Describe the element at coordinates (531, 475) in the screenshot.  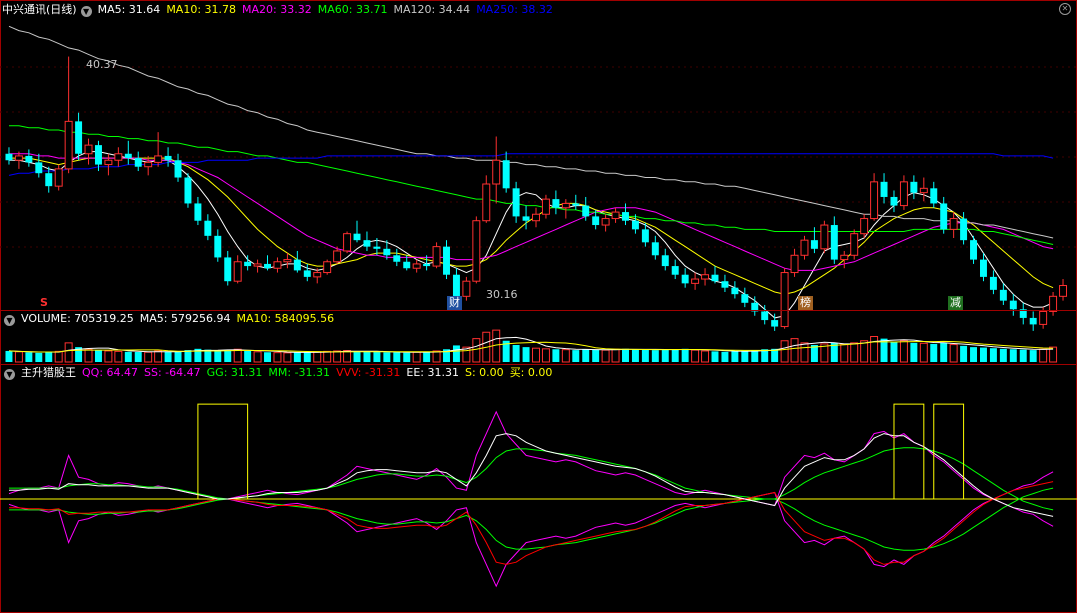
I see `osc-line-ee` at that location.